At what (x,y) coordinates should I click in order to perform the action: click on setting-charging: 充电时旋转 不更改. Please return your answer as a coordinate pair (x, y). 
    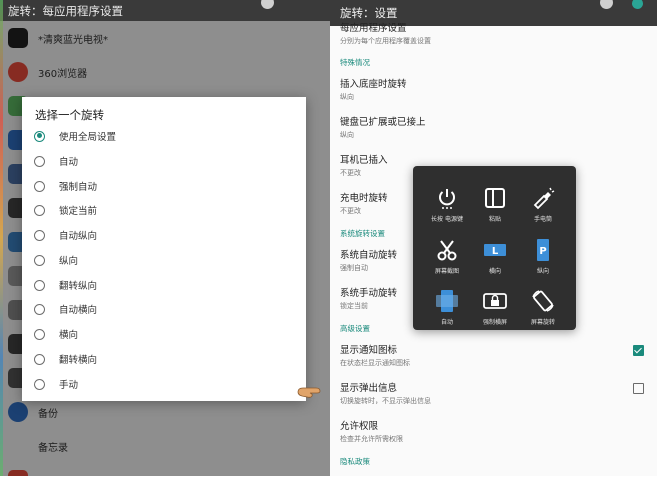
    Looking at the image, I should click on (364, 203).